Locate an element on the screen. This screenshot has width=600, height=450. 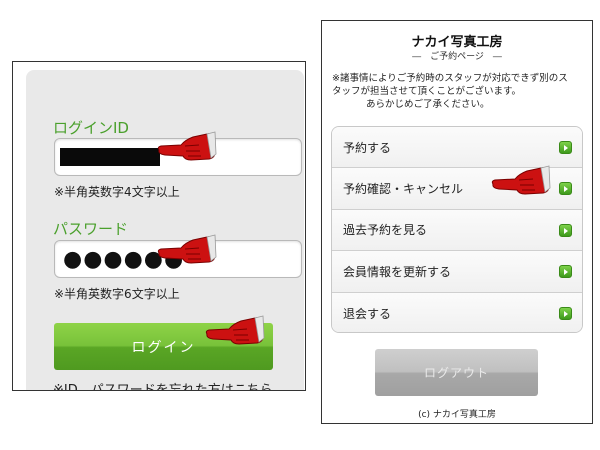
menu-item-withdraw: 退会する is located at coordinates (457, 312).